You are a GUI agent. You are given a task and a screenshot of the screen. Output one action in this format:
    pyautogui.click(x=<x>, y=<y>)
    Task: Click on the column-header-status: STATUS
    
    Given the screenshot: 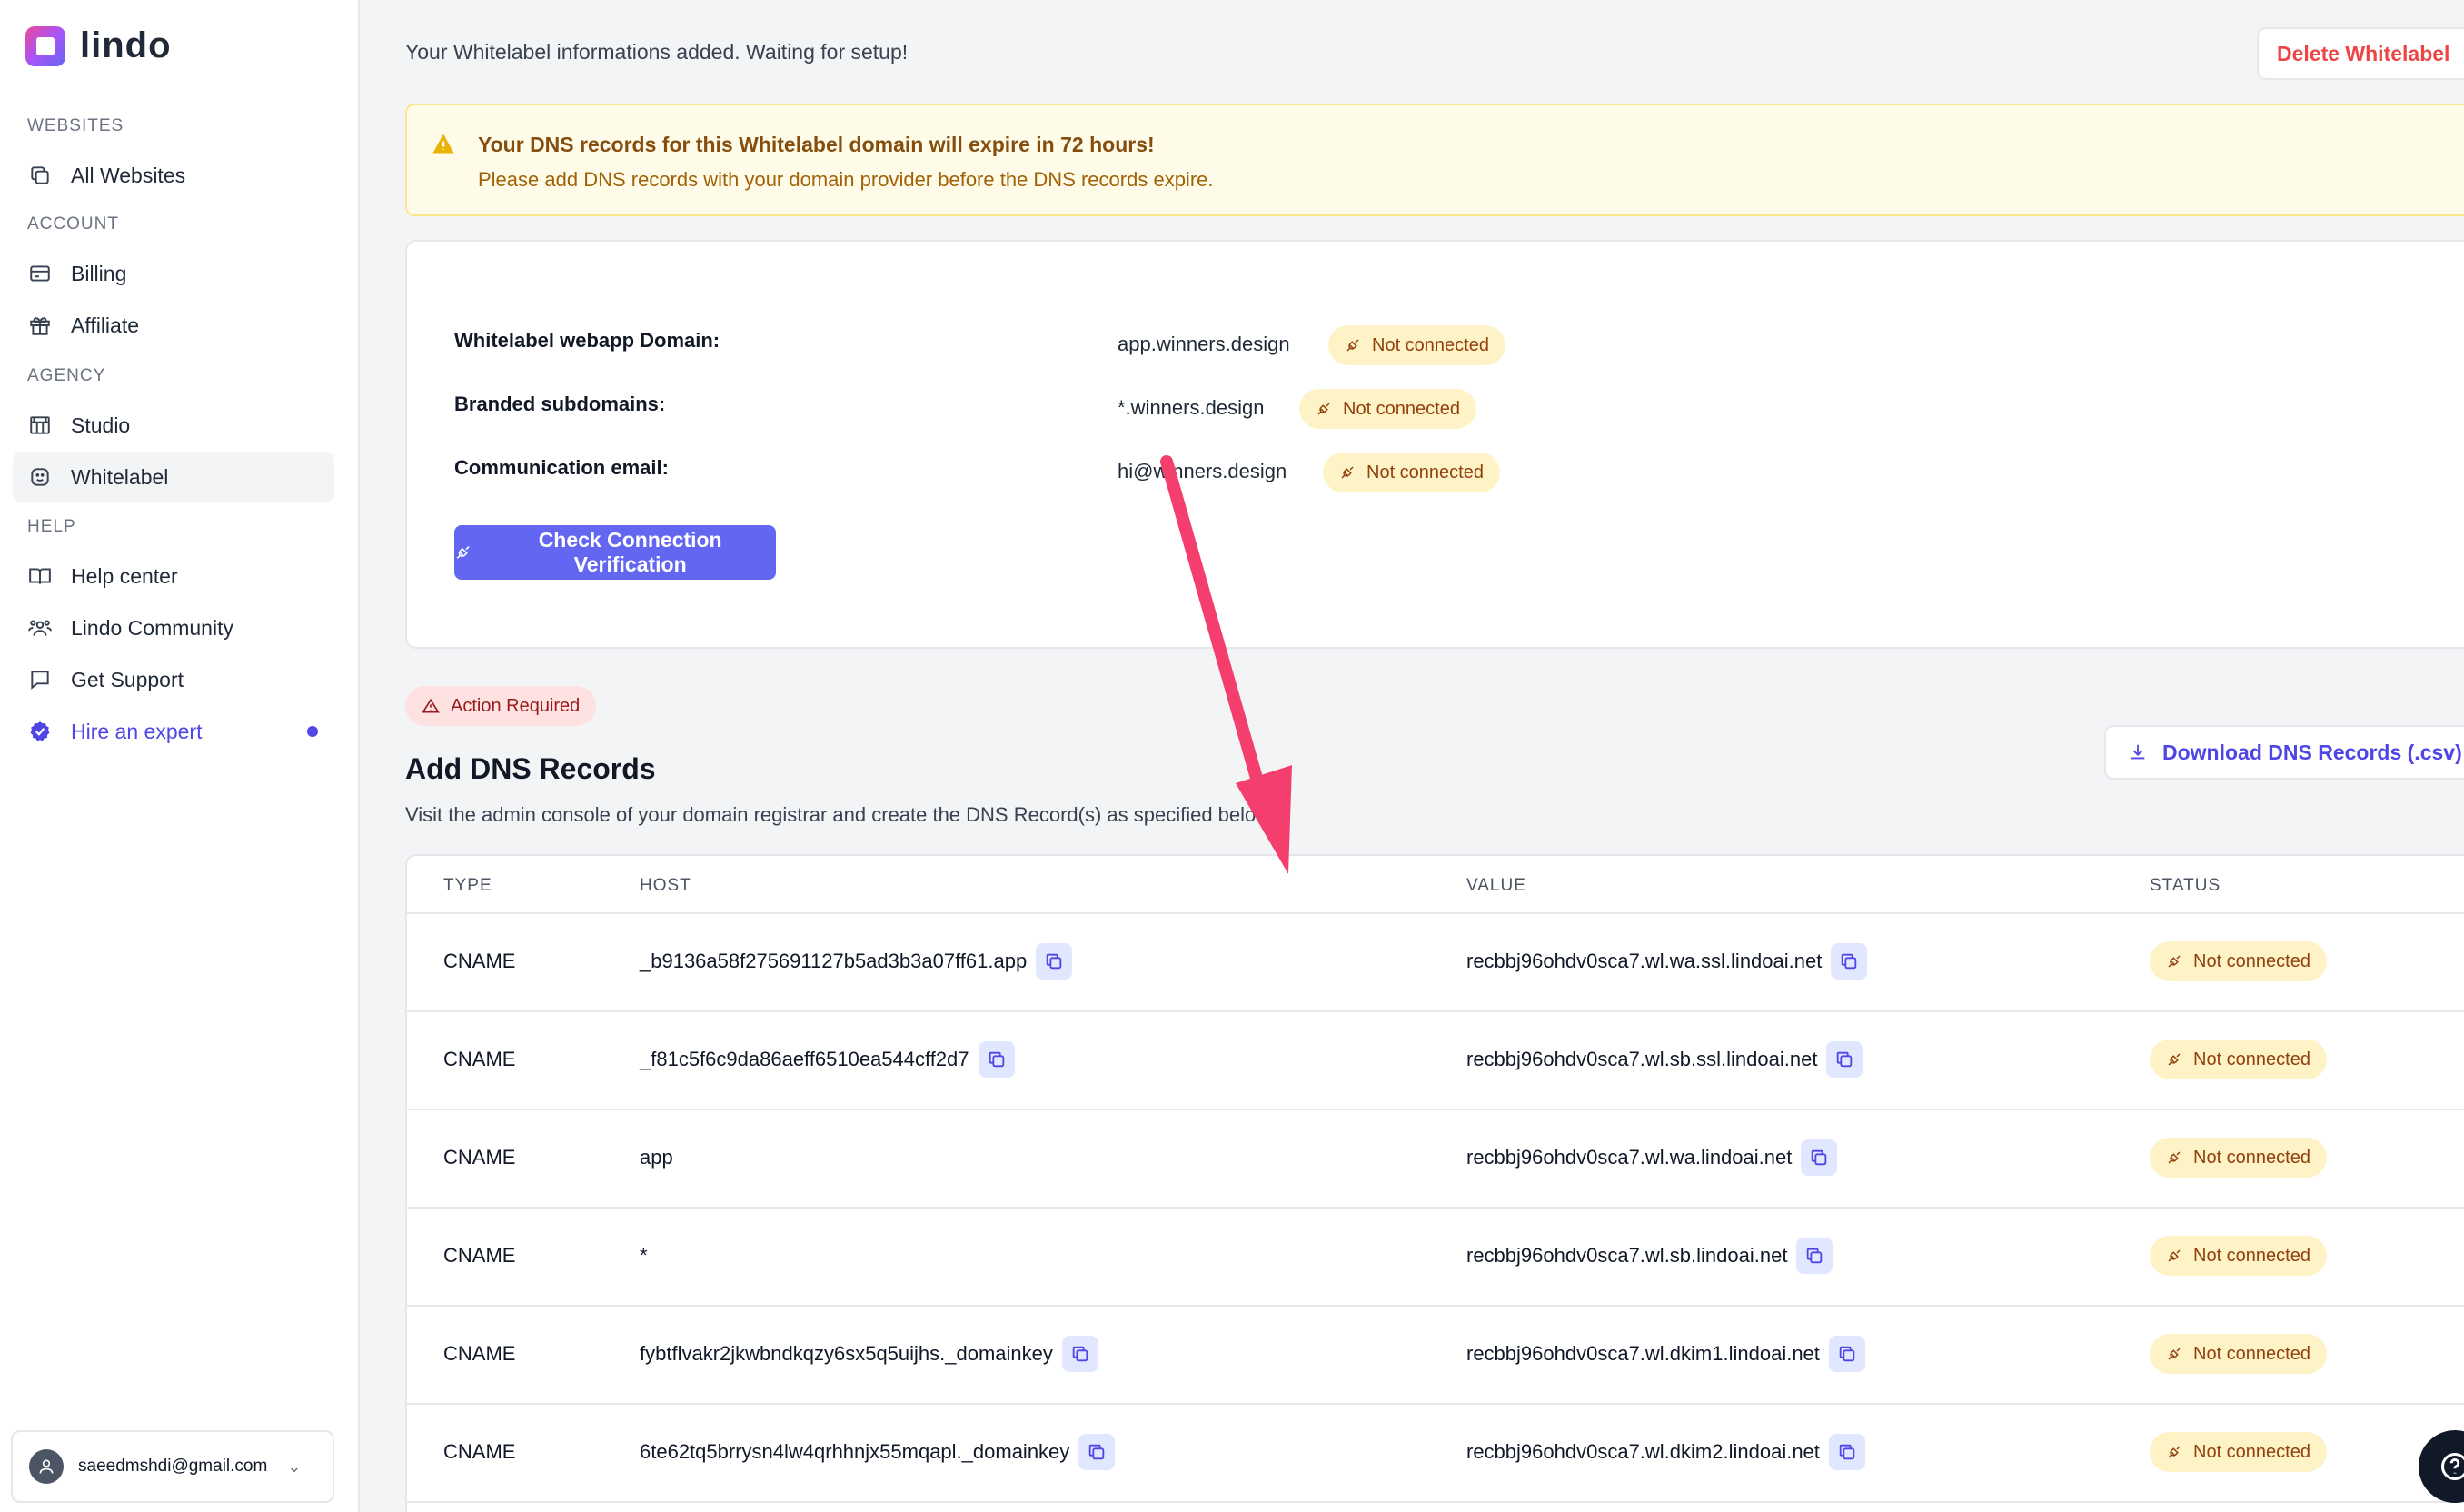 What is the action you would take?
    pyautogui.click(x=2185, y=885)
    